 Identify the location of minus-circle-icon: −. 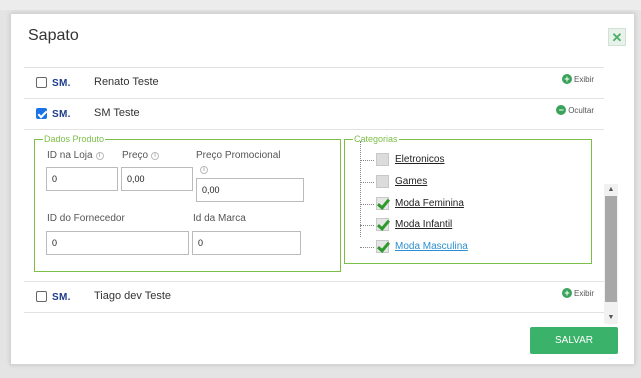
(561, 110).